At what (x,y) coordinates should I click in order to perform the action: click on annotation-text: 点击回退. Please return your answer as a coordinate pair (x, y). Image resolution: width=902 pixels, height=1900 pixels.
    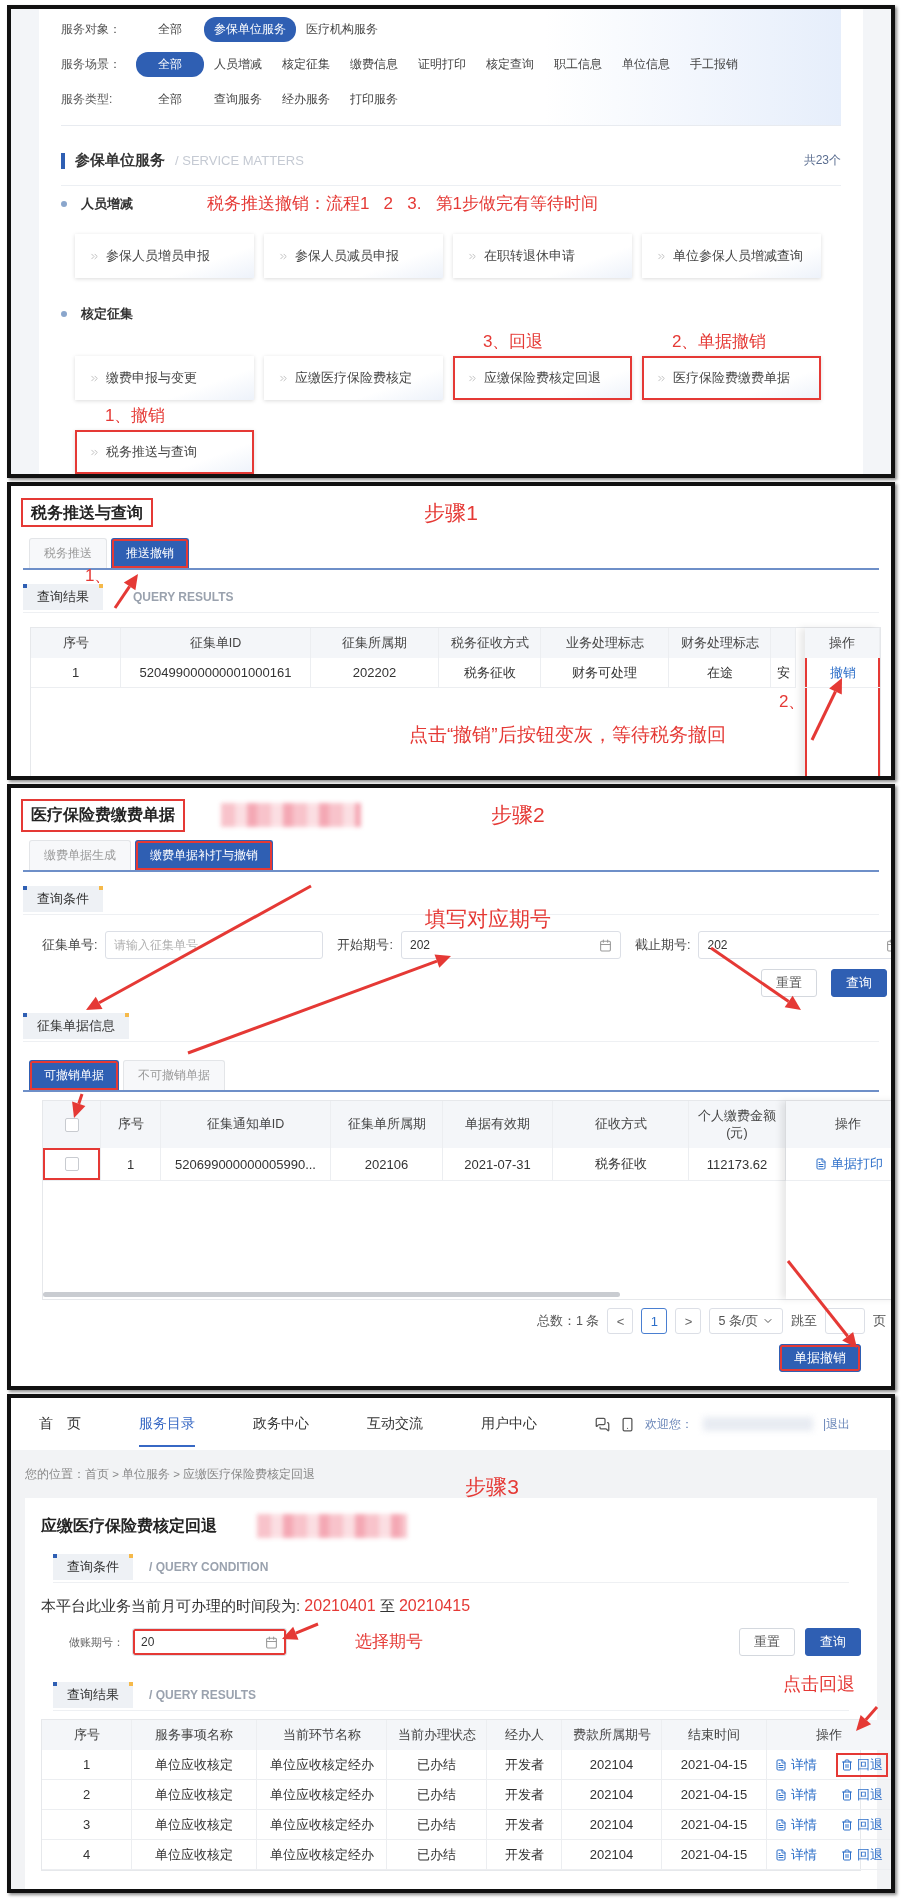
    Looking at the image, I should click on (819, 1685).